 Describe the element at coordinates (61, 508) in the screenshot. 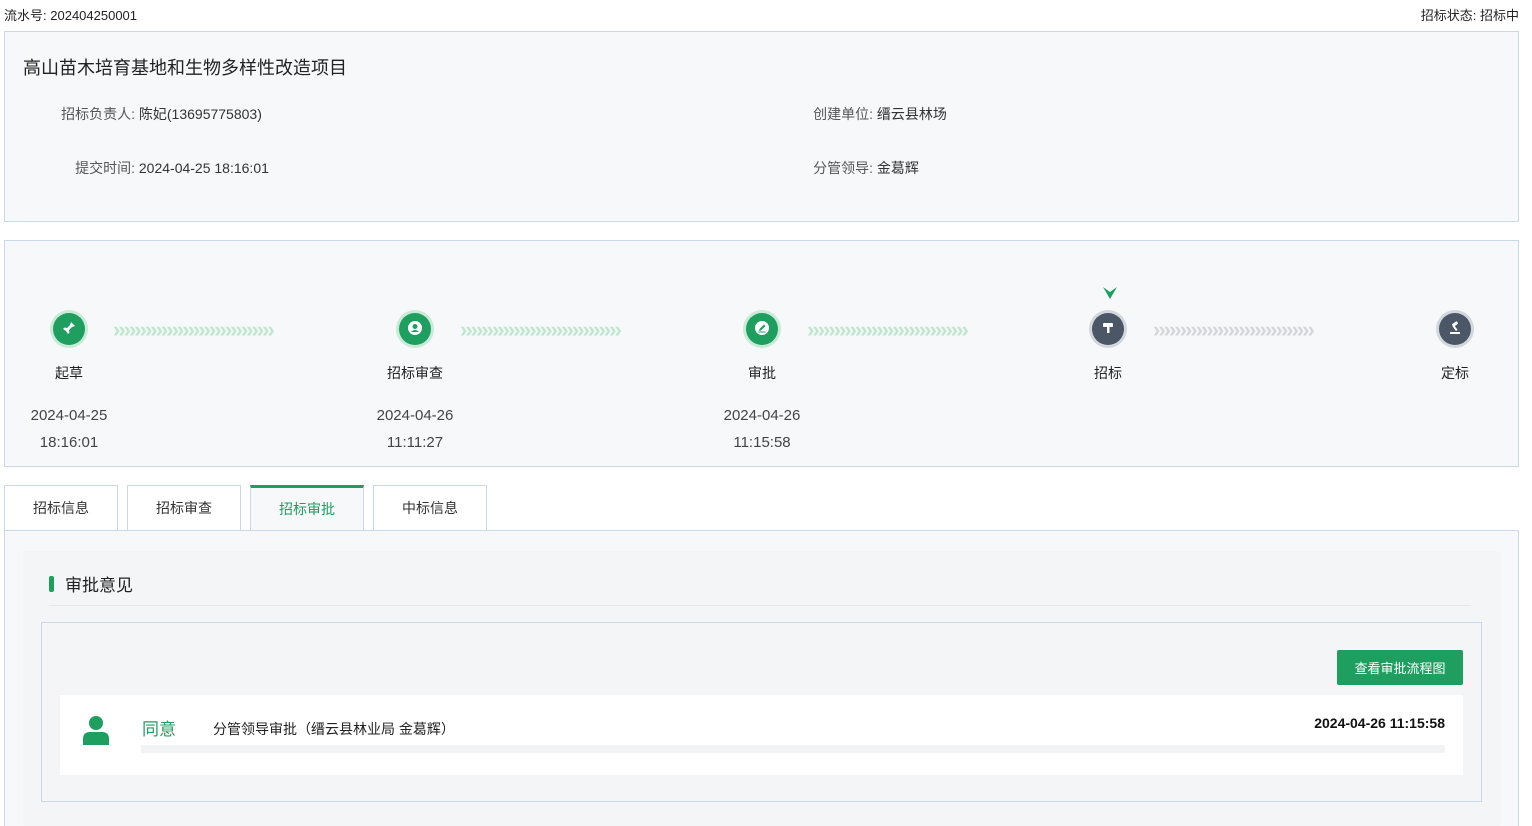

I see `tab-bid-info: 招标信息` at that location.